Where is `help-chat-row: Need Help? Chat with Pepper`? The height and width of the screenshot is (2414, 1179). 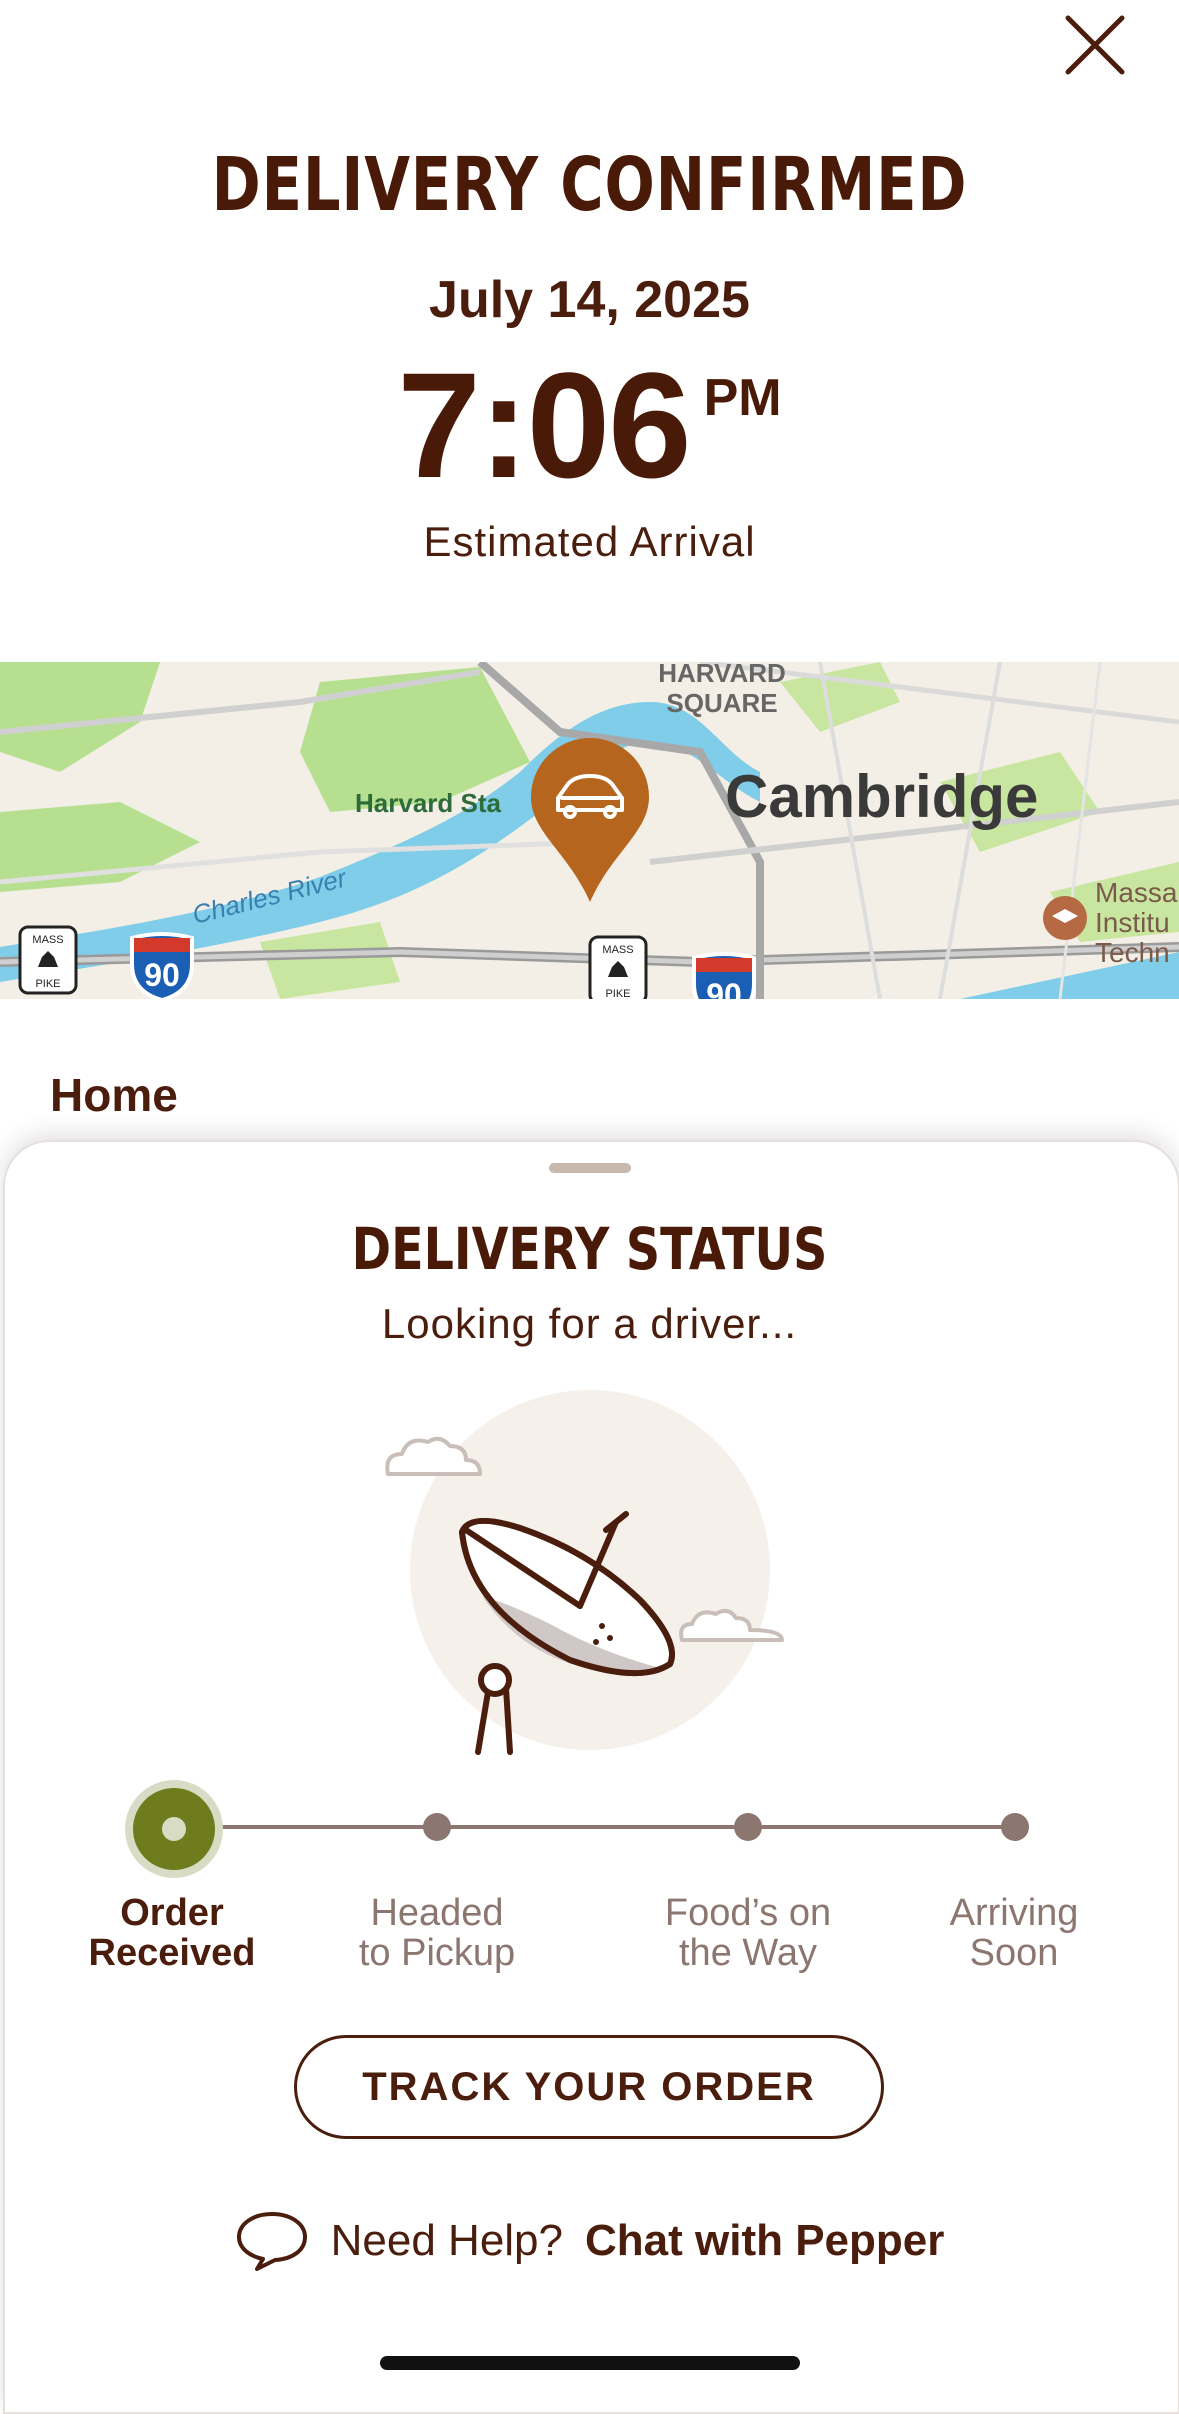
help-chat-row: Need Help? Chat with Pepper is located at coordinates (589, 2241).